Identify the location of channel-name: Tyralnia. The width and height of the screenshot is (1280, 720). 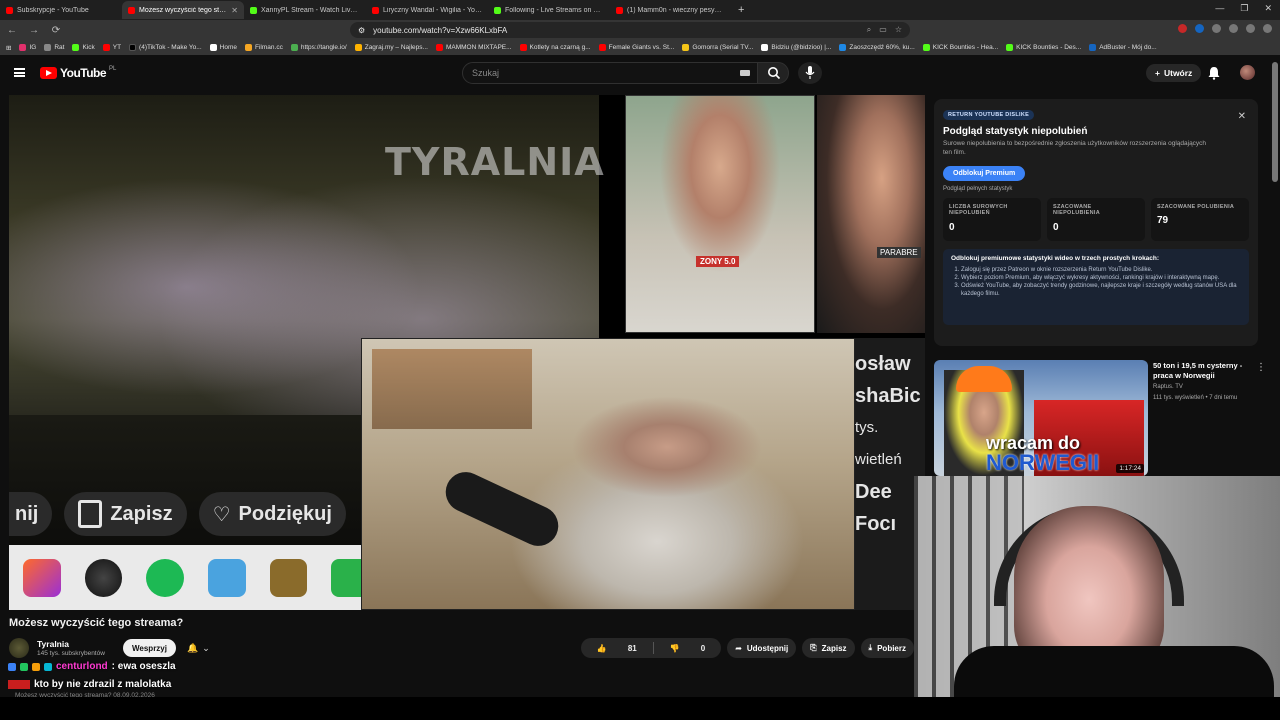
(53, 644).